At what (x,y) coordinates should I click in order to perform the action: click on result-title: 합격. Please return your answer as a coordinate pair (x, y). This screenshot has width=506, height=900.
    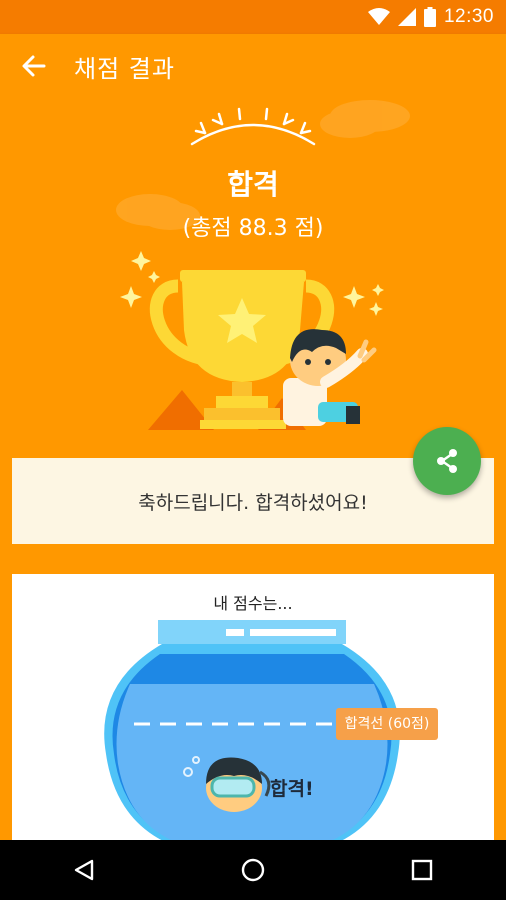
    Looking at the image, I should click on (253, 184).